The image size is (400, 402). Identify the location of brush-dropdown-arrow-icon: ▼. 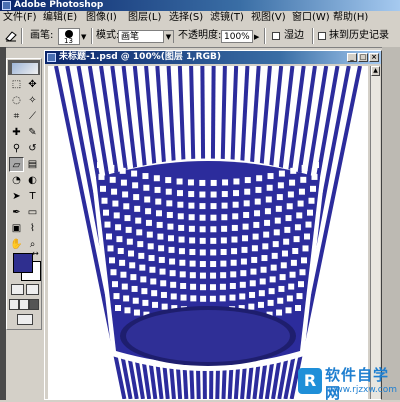
(83, 37).